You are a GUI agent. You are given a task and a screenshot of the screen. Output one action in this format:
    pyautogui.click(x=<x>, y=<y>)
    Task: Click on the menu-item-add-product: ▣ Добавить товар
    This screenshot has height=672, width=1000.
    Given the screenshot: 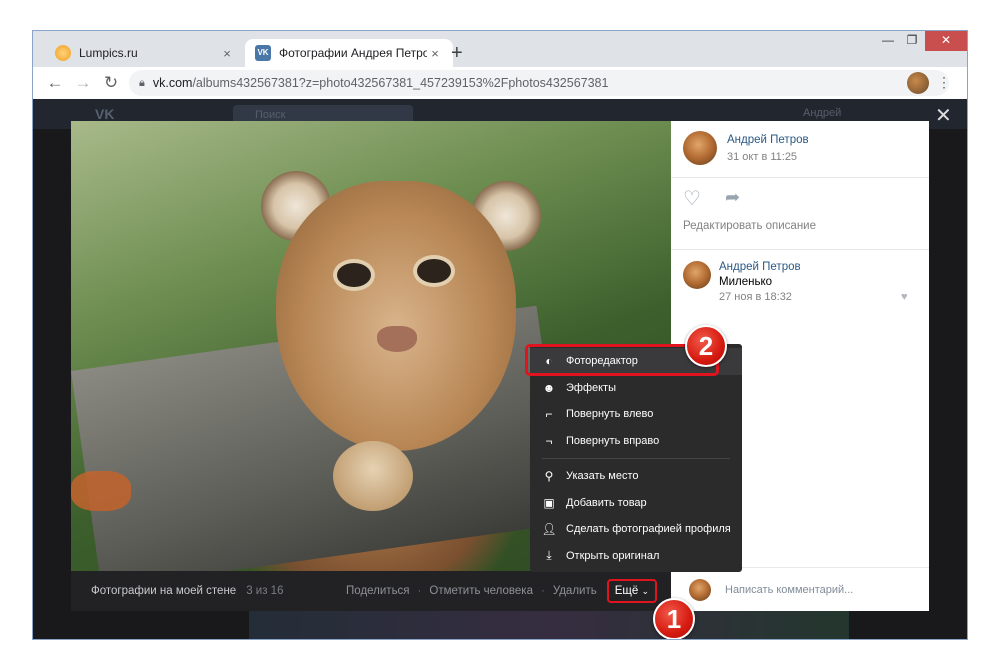 What is the action you would take?
    pyautogui.click(x=636, y=503)
    